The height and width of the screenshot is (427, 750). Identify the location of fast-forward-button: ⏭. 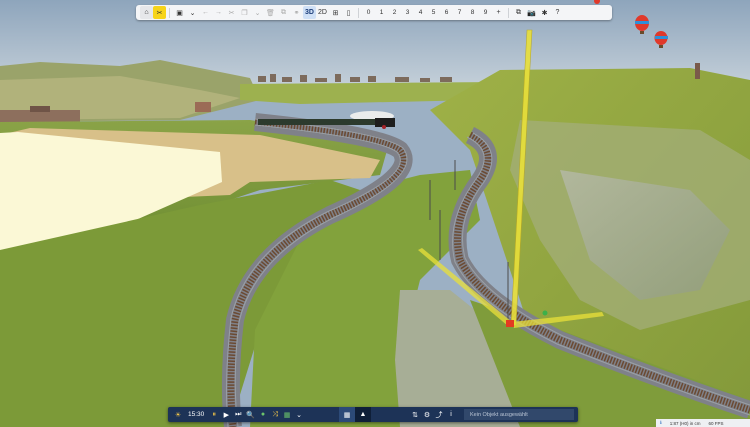
(238, 414).